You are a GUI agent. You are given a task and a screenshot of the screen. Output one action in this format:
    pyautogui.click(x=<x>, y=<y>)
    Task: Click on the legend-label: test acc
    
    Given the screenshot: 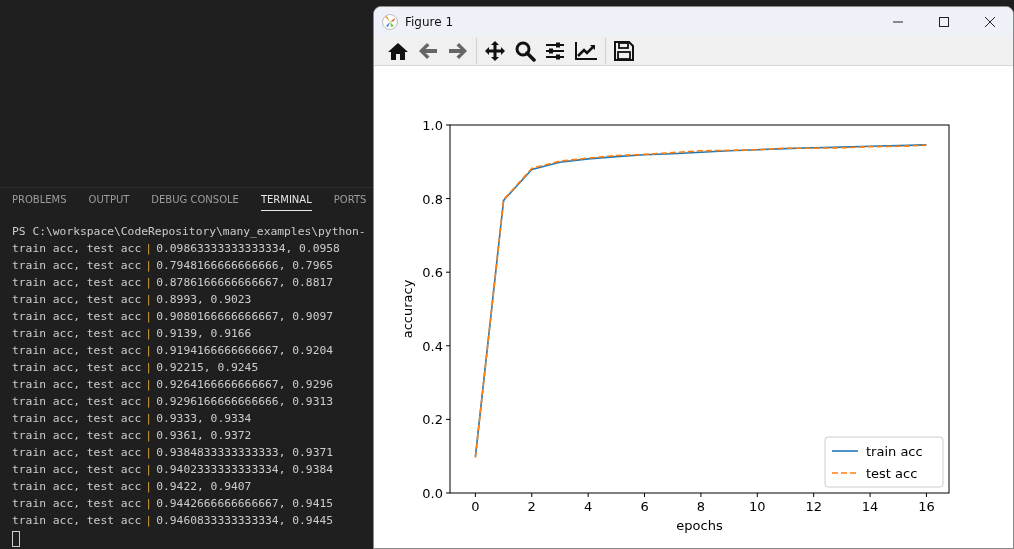 What is the action you would take?
    pyautogui.click(x=892, y=473)
    